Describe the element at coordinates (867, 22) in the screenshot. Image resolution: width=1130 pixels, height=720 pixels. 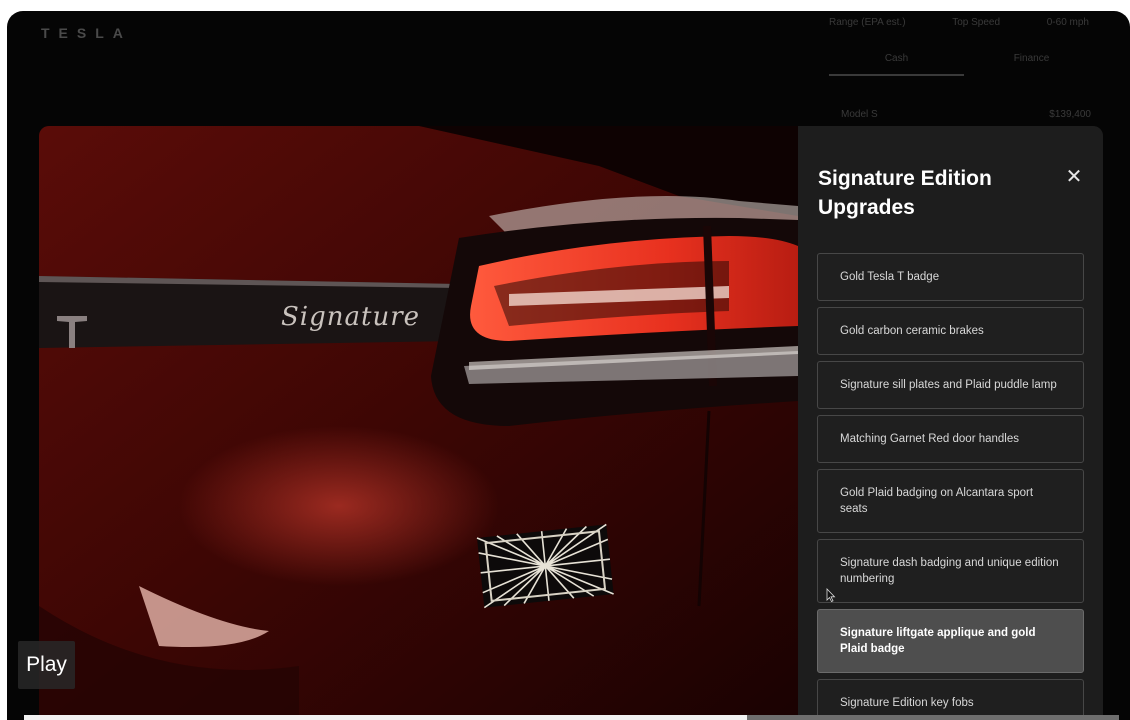
I see `spec-range: Range (EPA est.)` at that location.